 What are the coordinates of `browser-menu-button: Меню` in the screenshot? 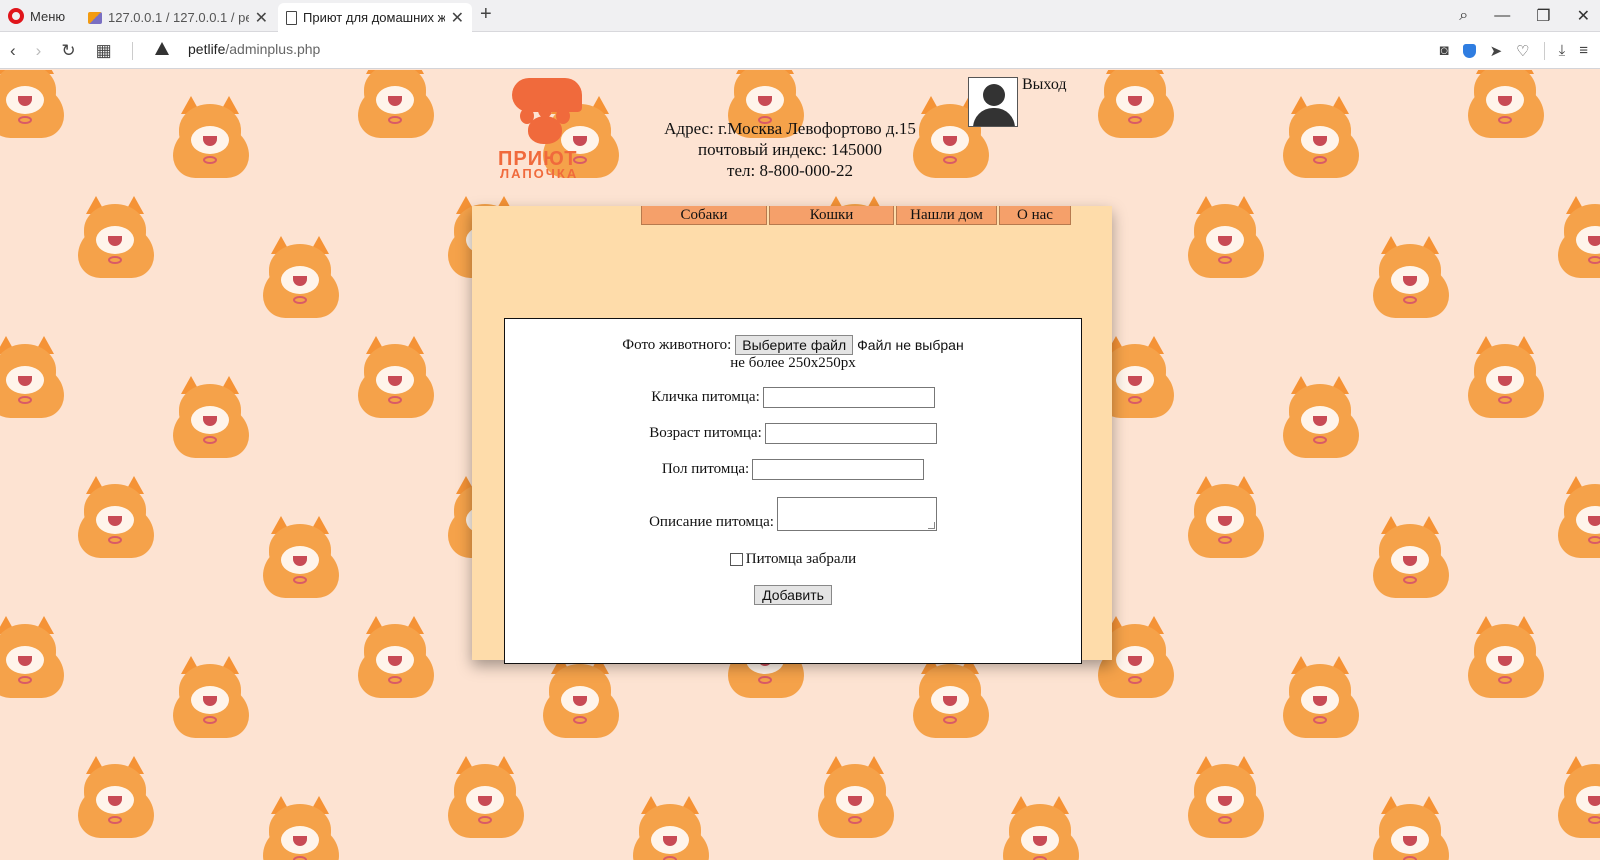 It's located at (36, 16).